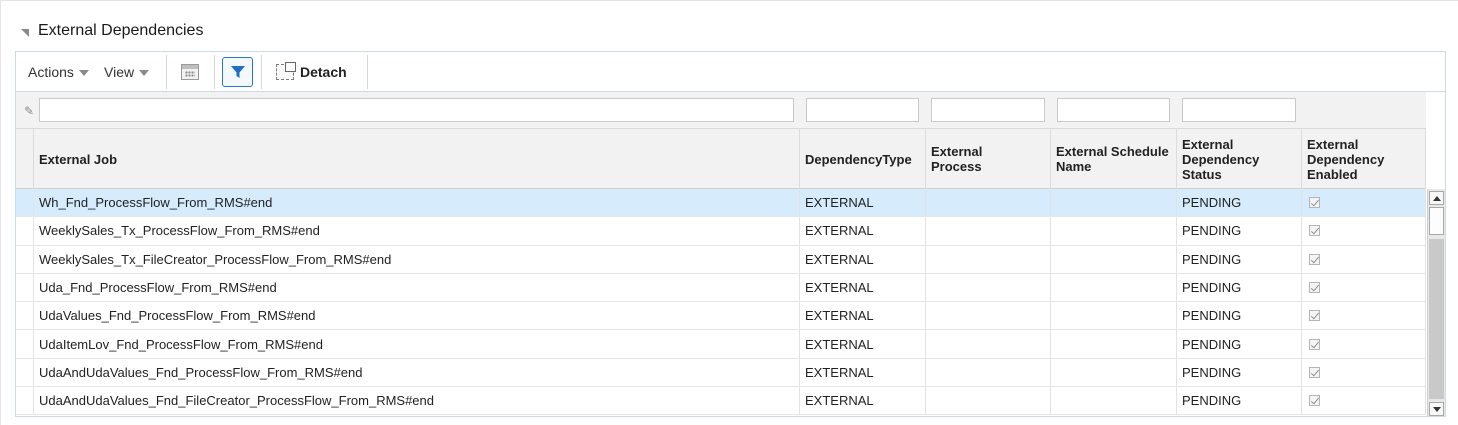 The width and height of the screenshot is (1458, 425). What do you see at coordinates (1114, 159) in the screenshot?
I see `column-header-external-schedule-name: External Schedule Name` at bounding box center [1114, 159].